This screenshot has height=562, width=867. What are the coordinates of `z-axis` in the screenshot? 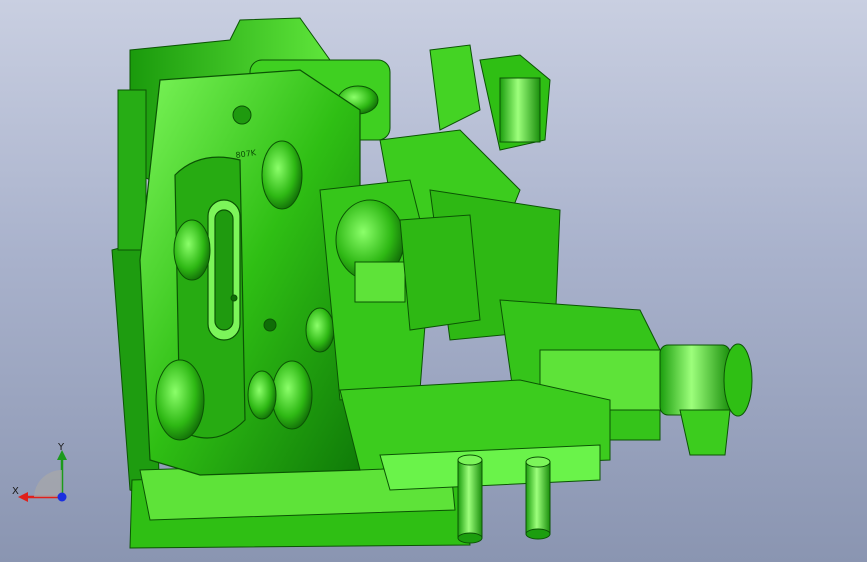 It's located at (62, 497).